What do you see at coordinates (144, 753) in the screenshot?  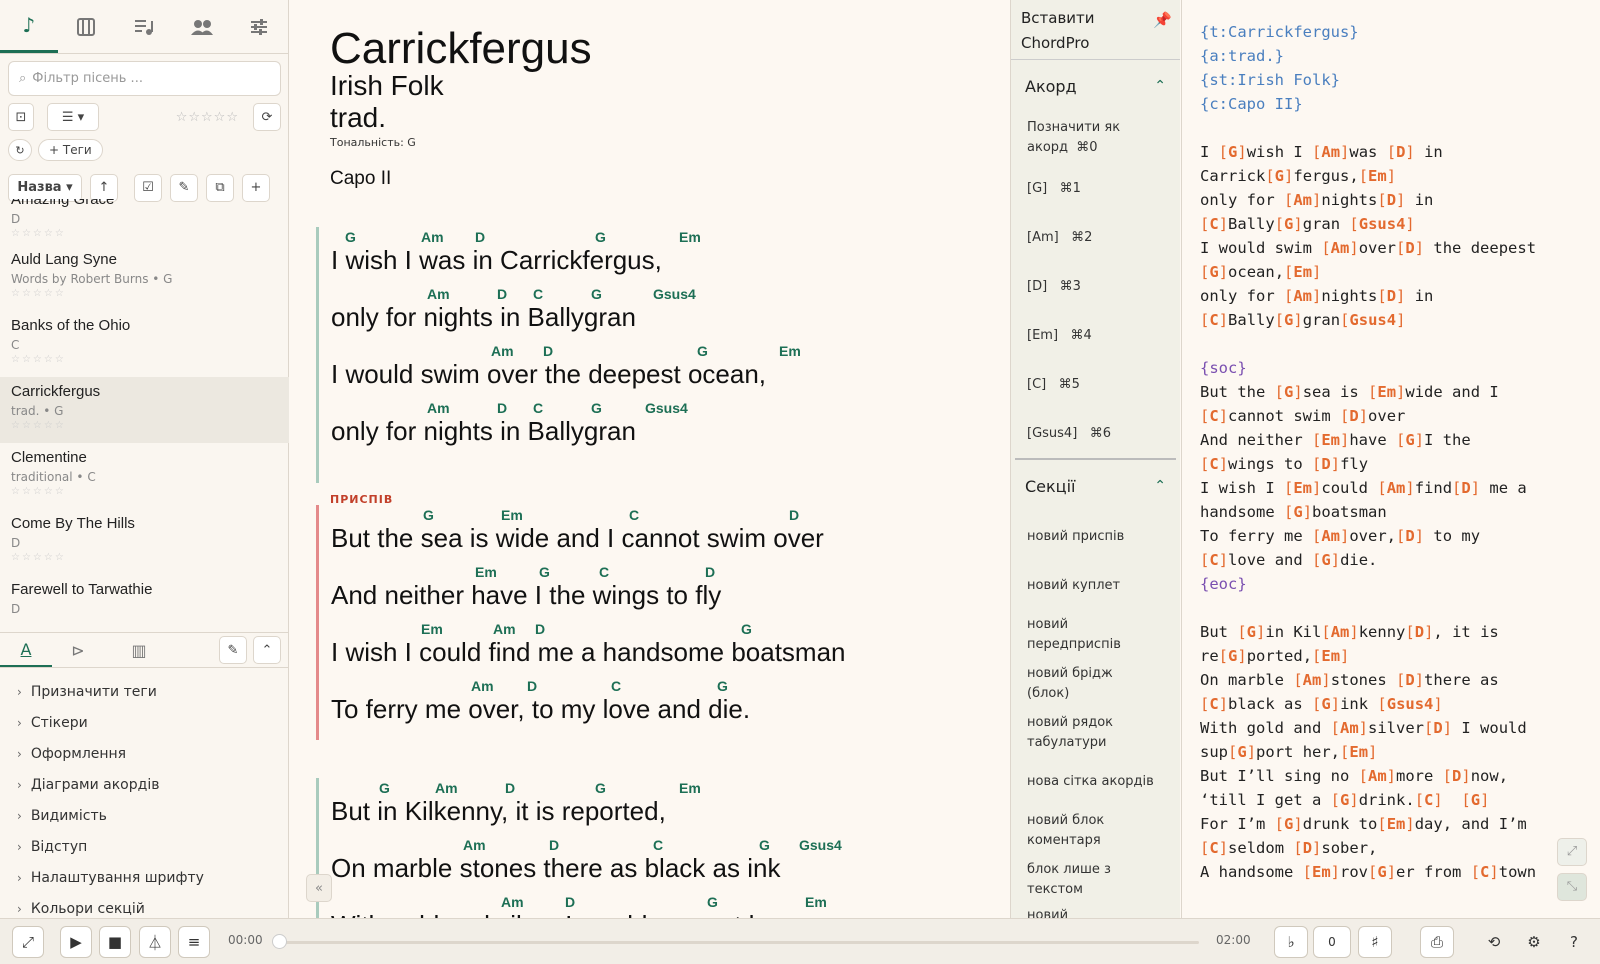 I see `option-appearance: › Оформлення` at bounding box center [144, 753].